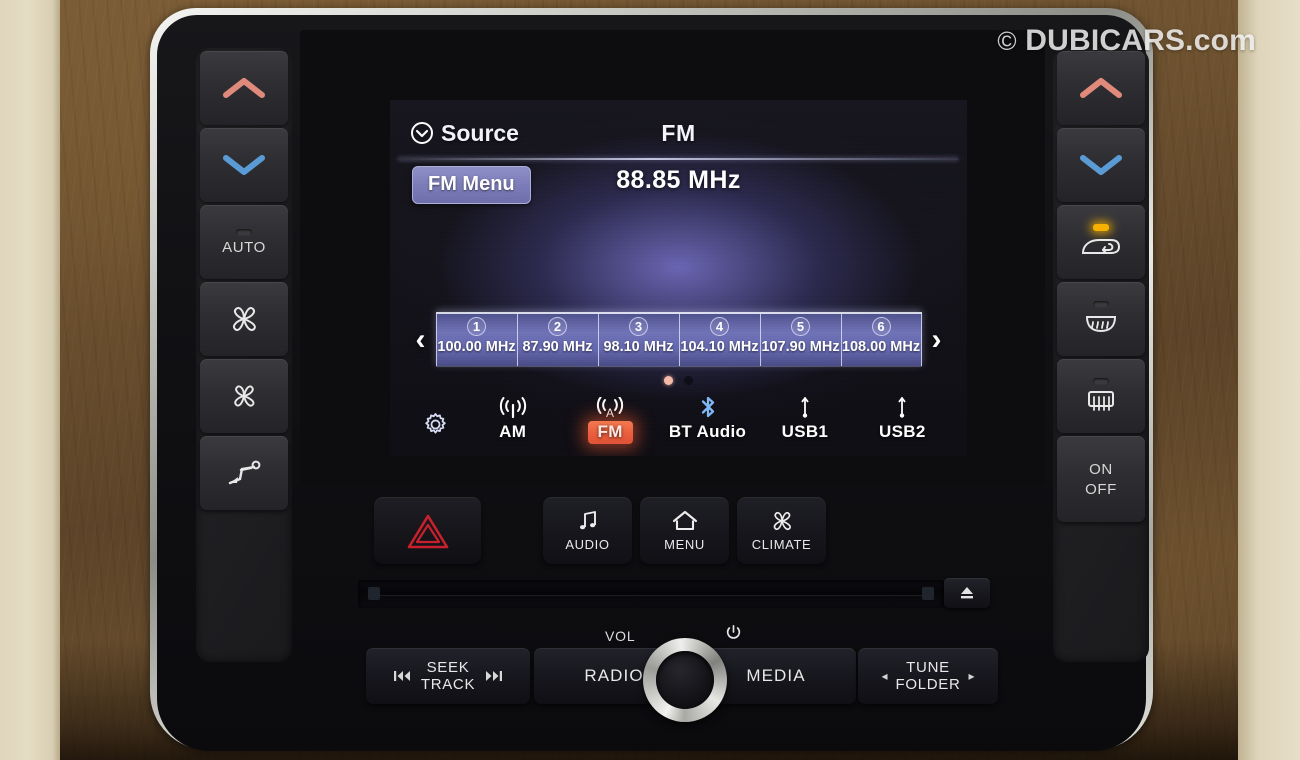  Describe the element at coordinates (244, 165) in the screenshot. I see `driver-temp-down-button` at that location.